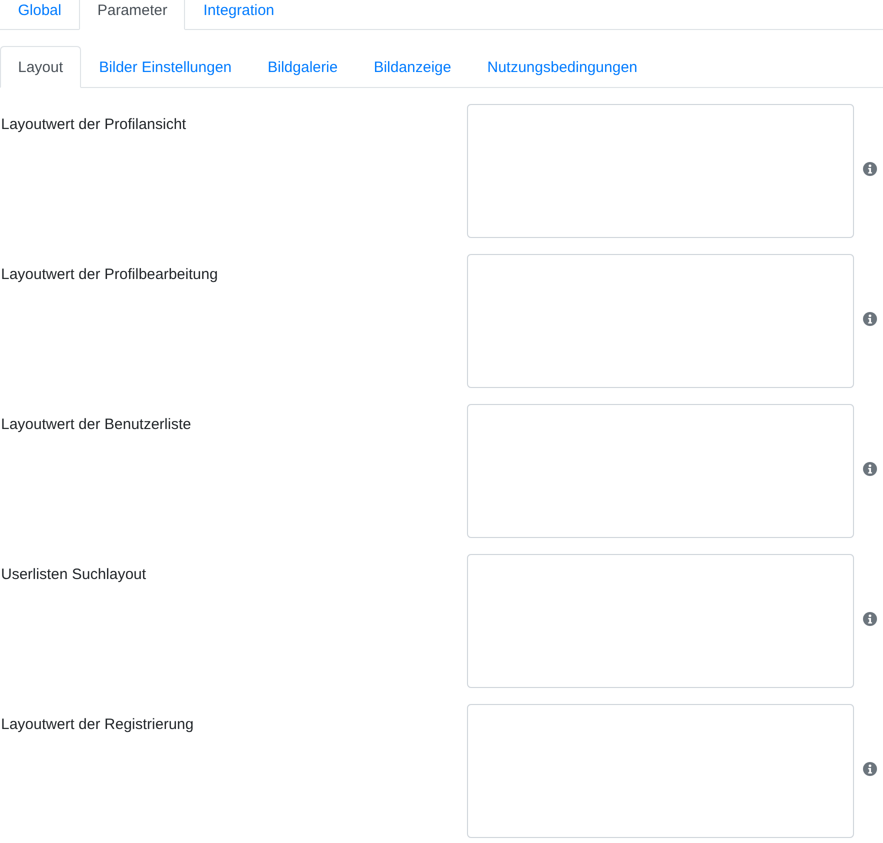 The width and height of the screenshot is (883, 843). What do you see at coordinates (132, 15) in the screenshot?
I see `tab: Parameter` at bounding box center [132, 15].